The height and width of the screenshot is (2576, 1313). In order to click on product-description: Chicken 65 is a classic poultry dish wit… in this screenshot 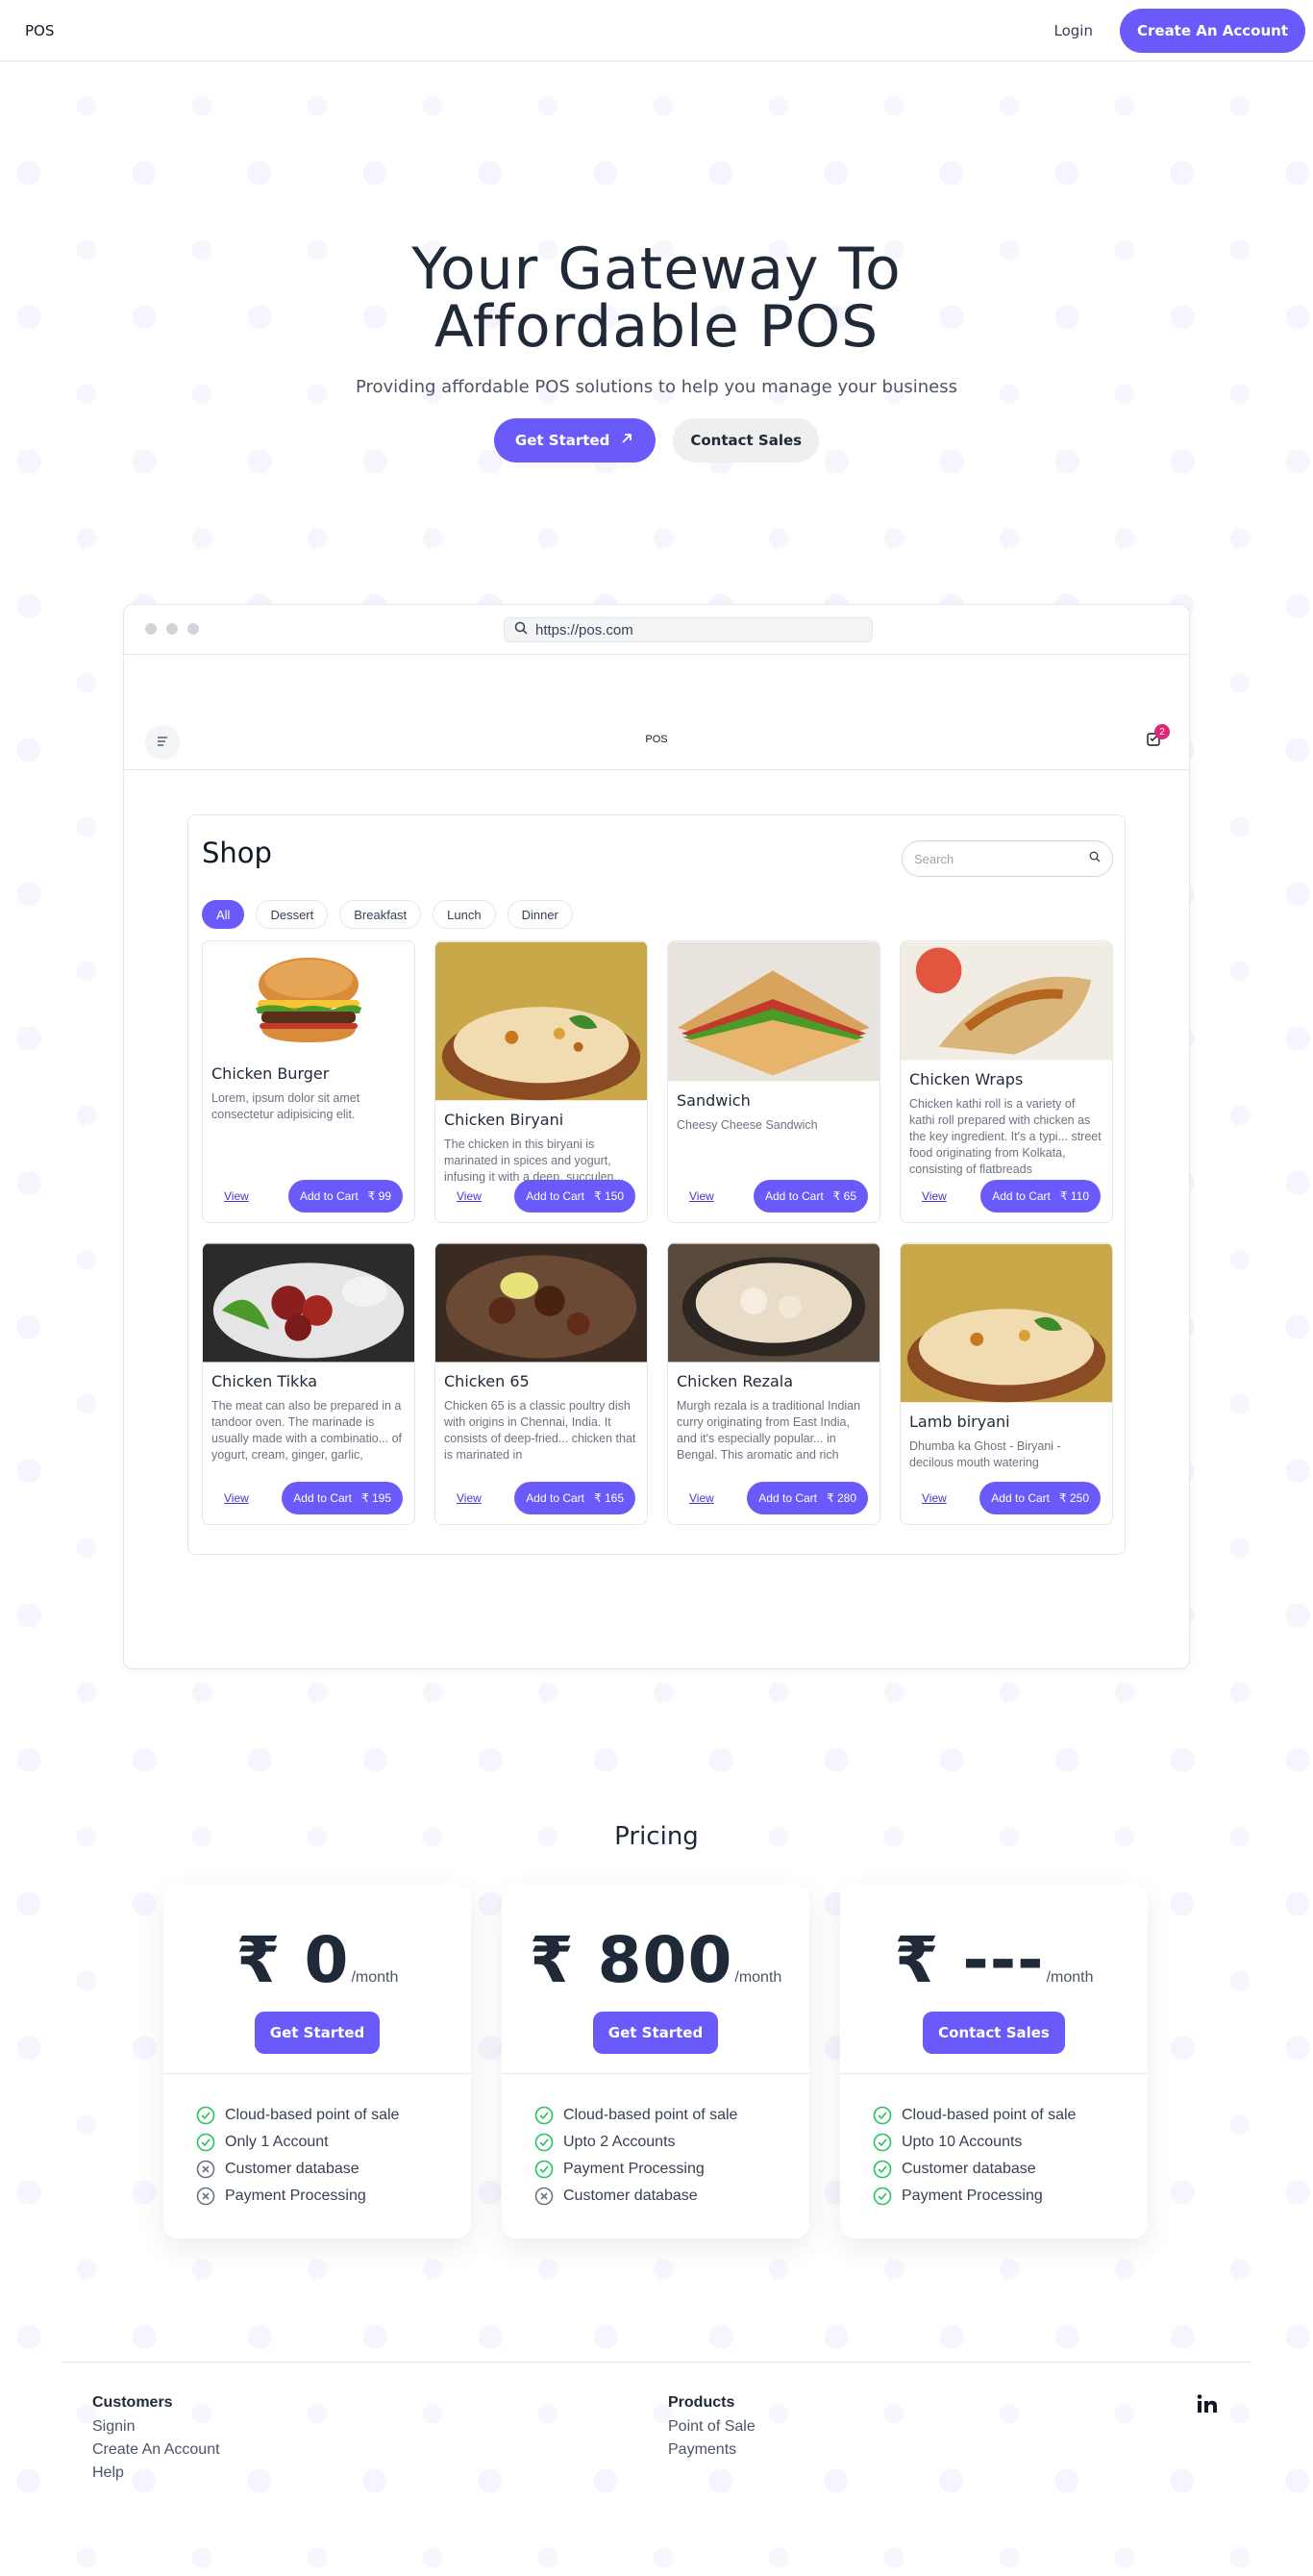, I will do `click(540, 1430)`.